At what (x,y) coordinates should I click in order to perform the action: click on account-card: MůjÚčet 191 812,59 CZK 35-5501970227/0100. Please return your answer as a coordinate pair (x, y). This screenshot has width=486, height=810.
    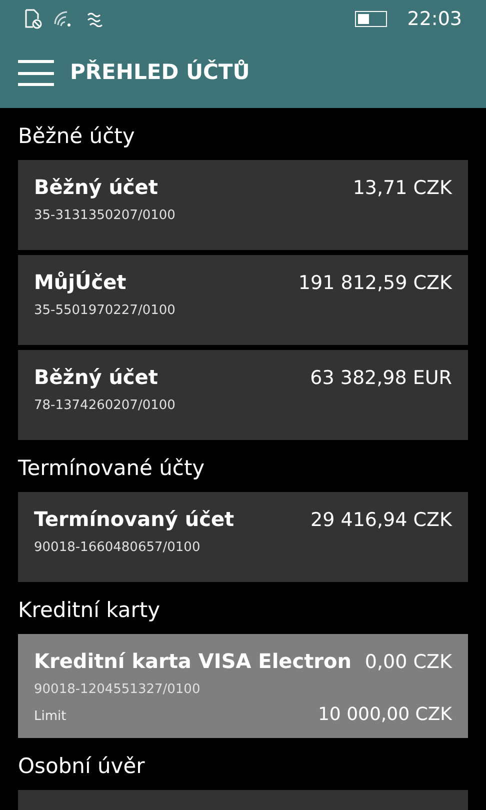
    Looking at the image, I should click on (243, 300).